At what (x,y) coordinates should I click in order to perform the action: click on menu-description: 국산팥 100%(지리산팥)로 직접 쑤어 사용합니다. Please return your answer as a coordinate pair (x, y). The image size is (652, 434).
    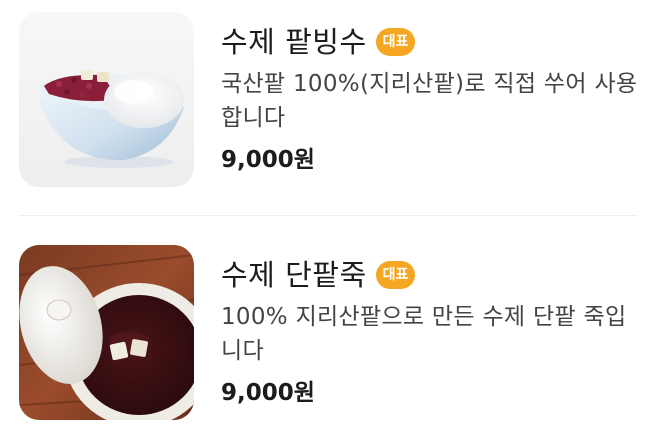
    Looking at the image, I should click on (429, 101).